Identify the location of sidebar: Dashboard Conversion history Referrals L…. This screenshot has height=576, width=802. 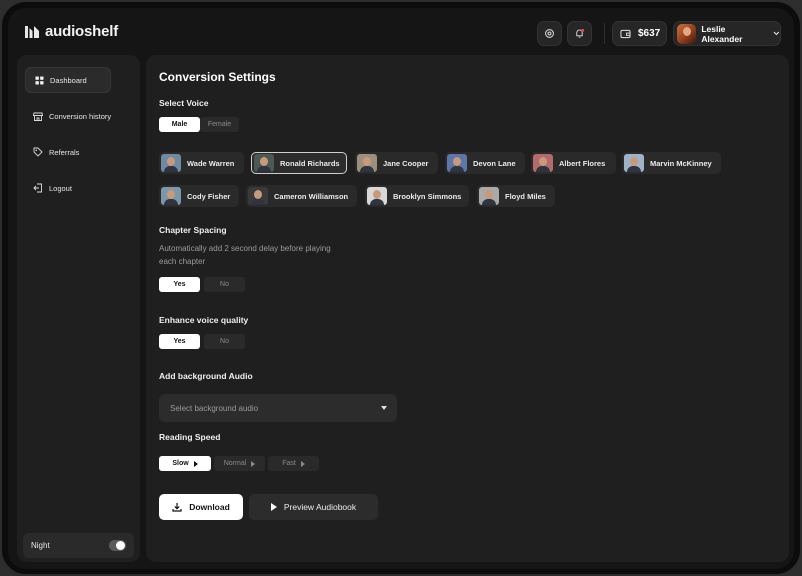
(78, 308).